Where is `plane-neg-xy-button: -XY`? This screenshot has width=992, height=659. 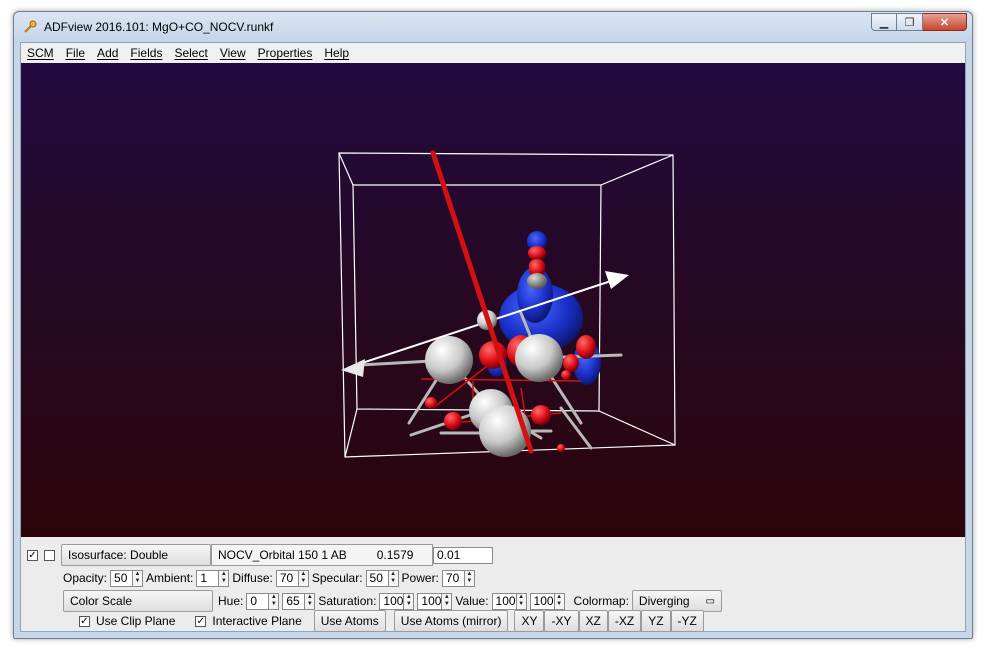
plane-neg-xy-button: -XY is located at coordinates (561, 621).